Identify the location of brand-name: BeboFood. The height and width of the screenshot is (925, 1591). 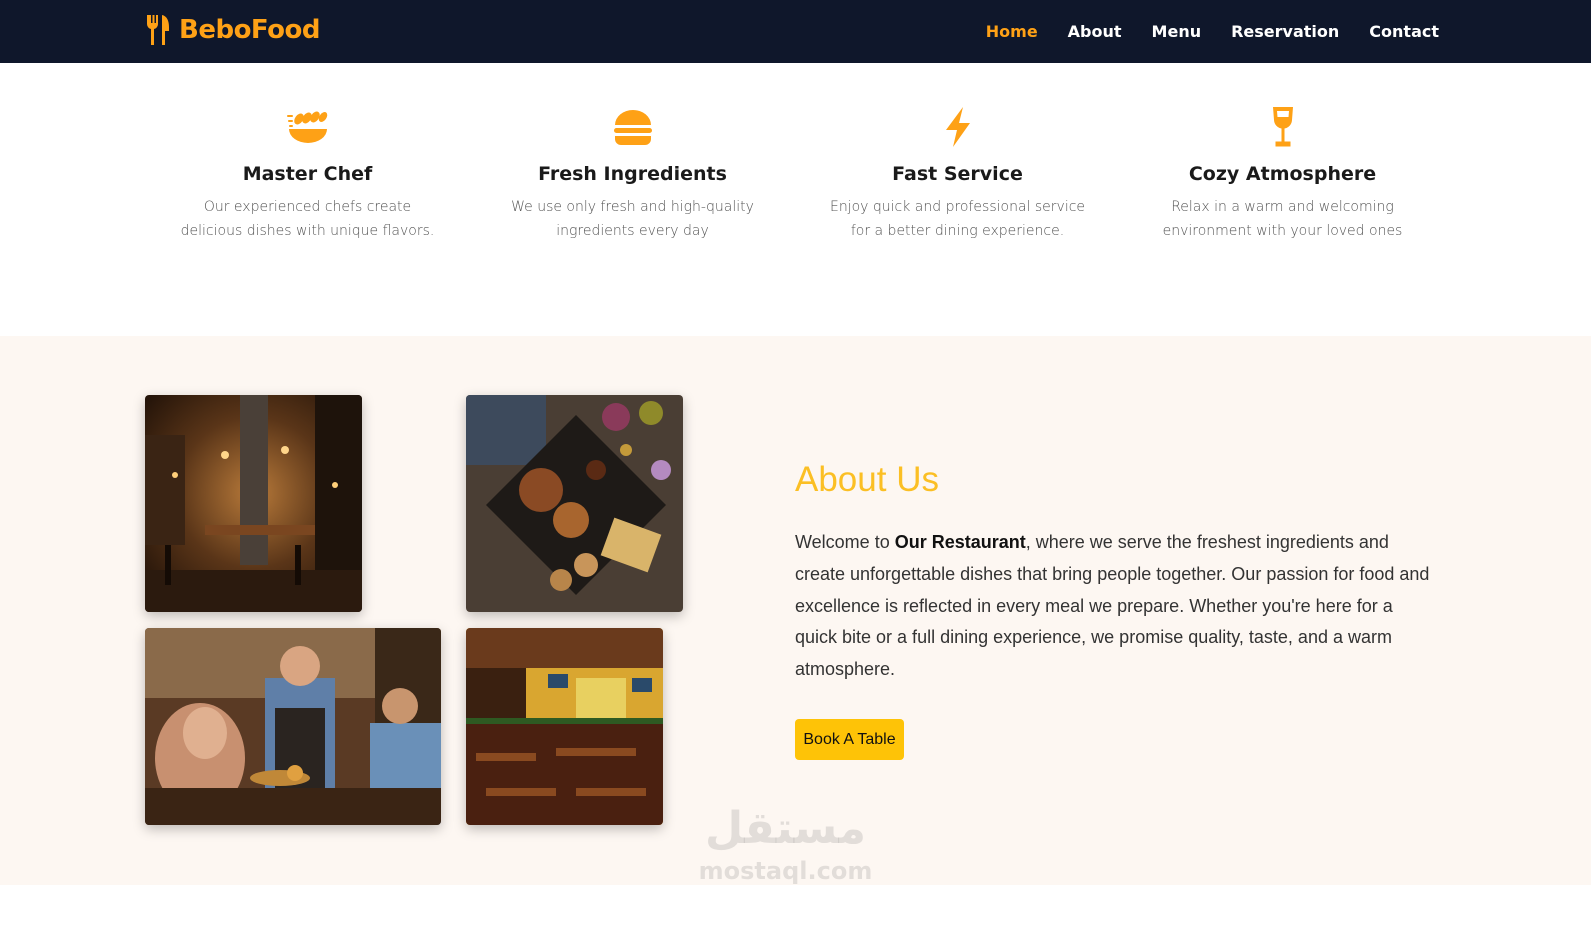
(249, 30).